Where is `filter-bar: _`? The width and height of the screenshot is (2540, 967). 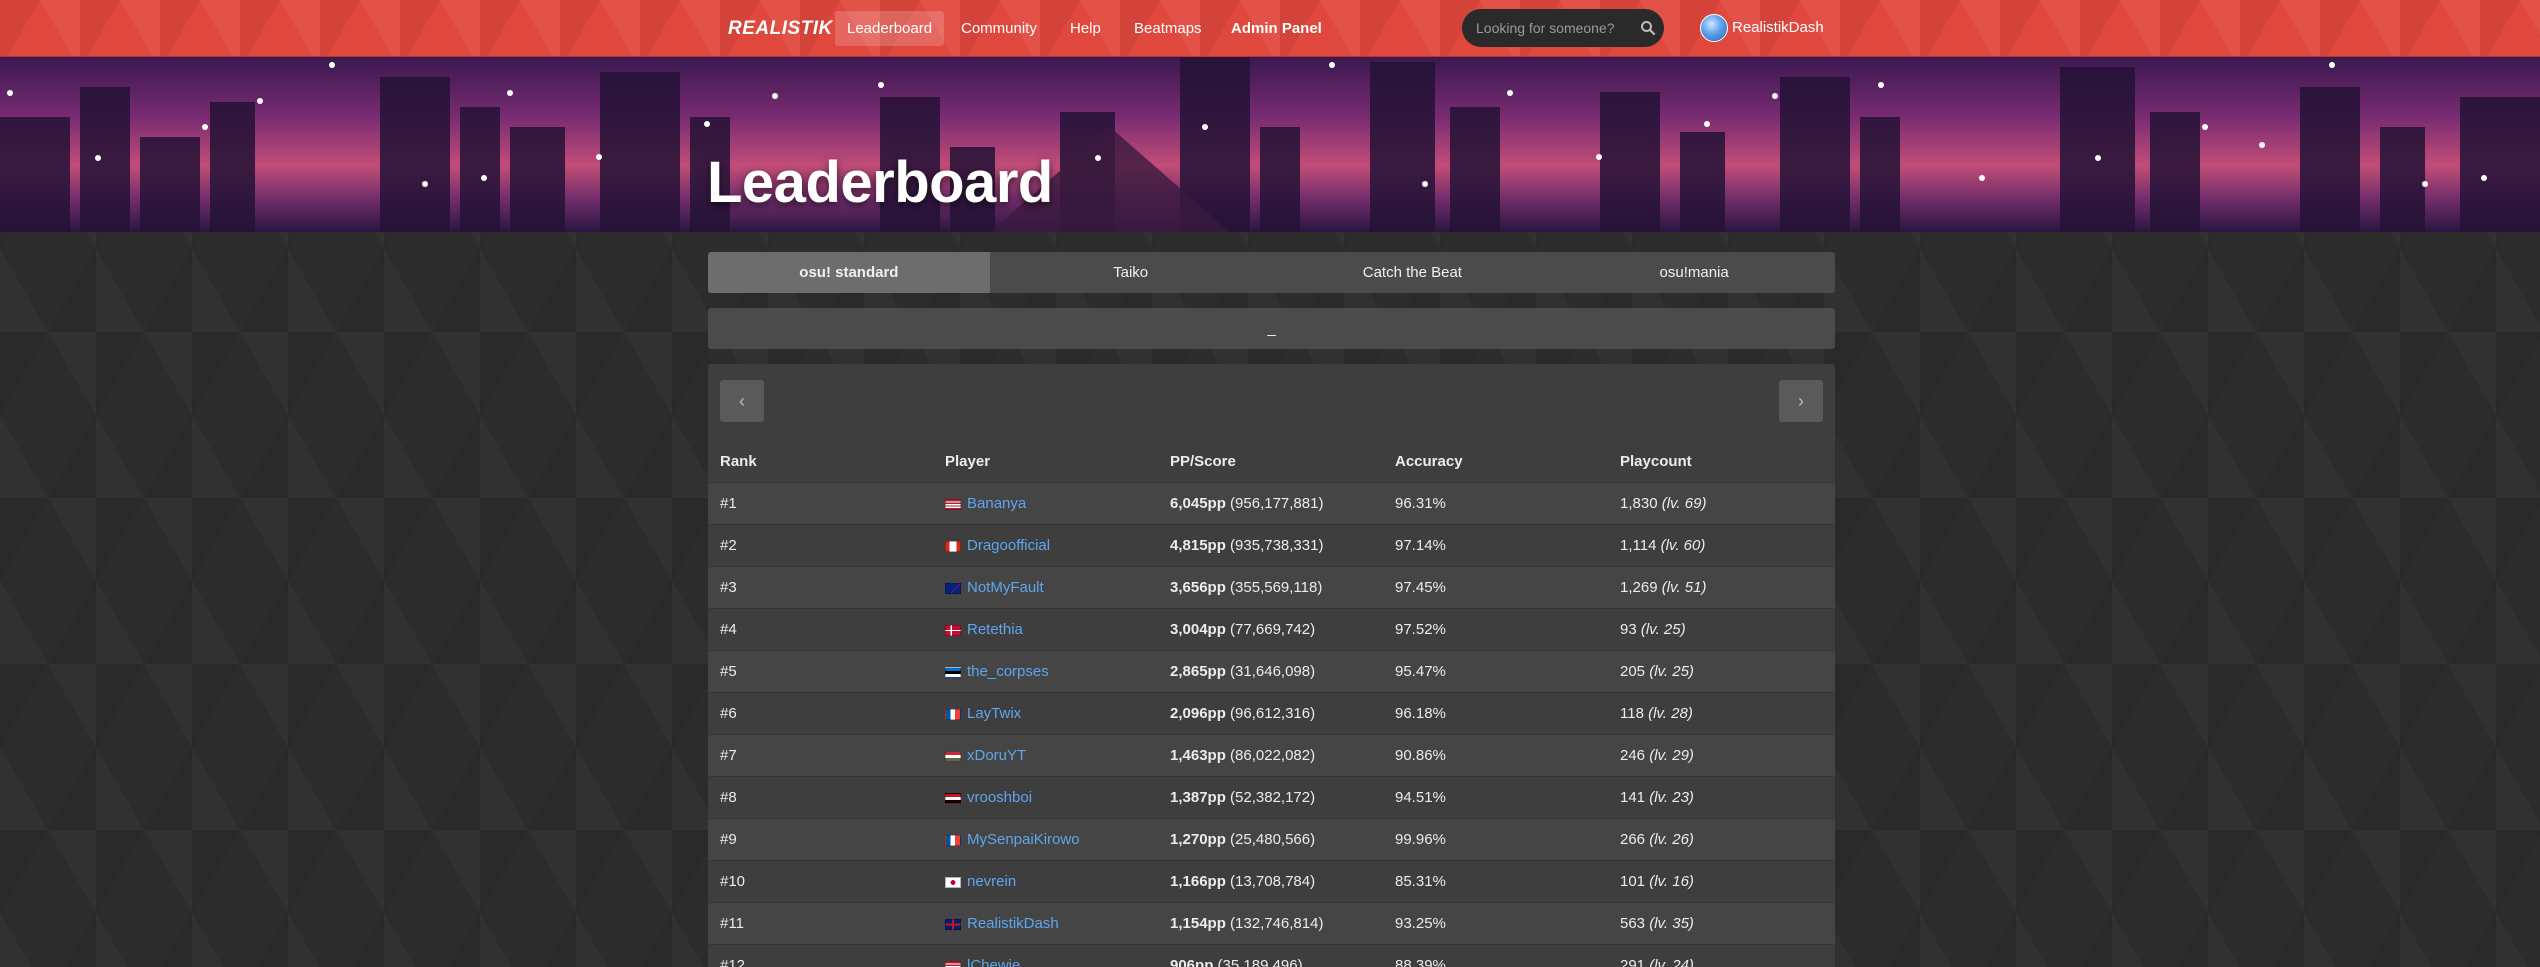 filter-bar: _ is located at coordinates (1271, 328).